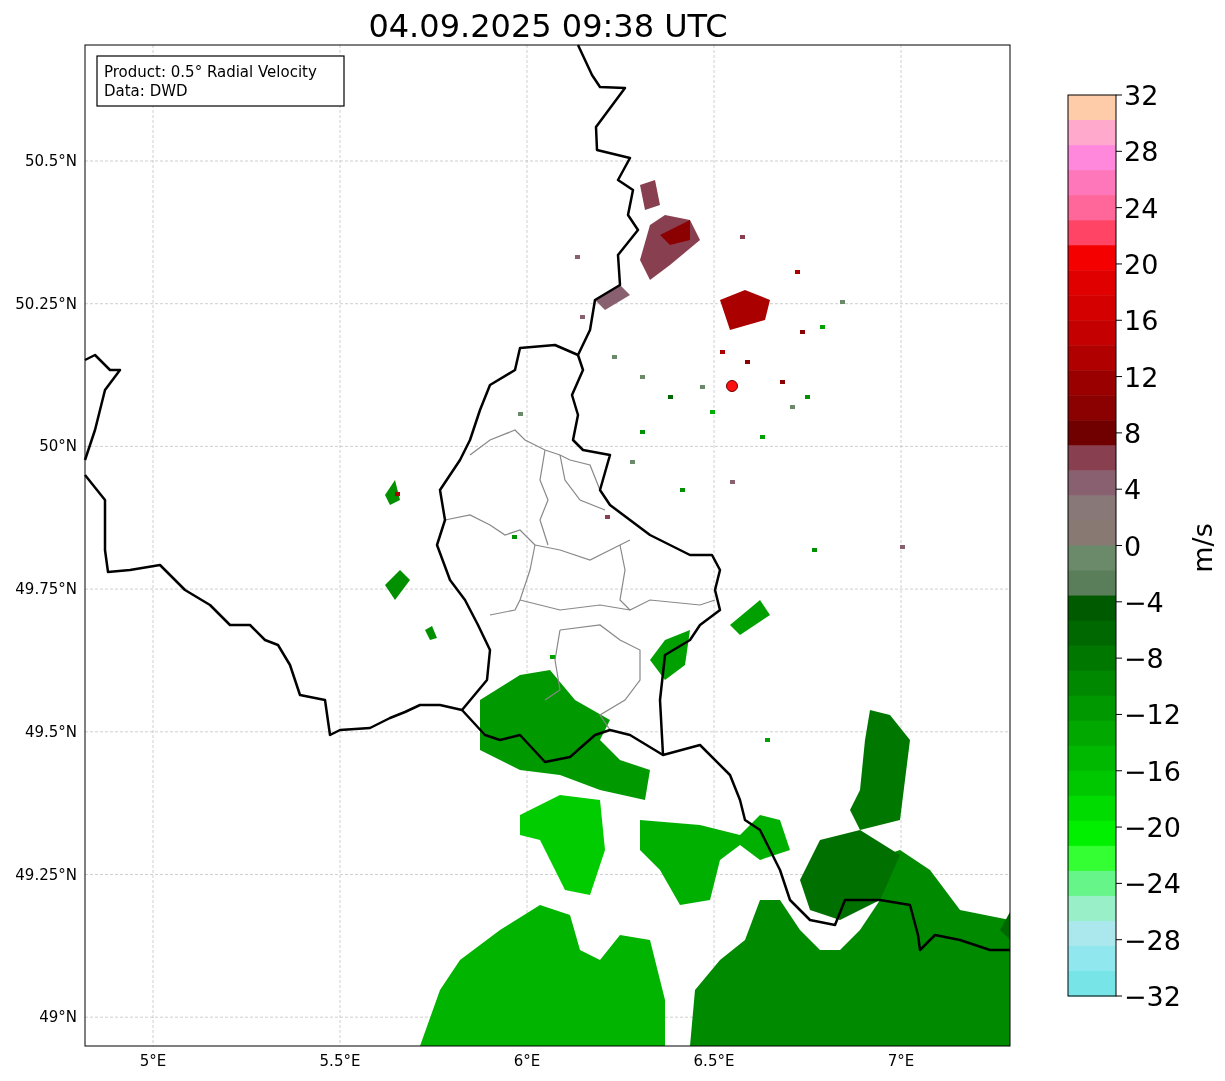  What do you see at coordinates (1144, 659) in the screenshot?
I see `colorbar-tick-label: −8` at bounding box center [1144, 659].